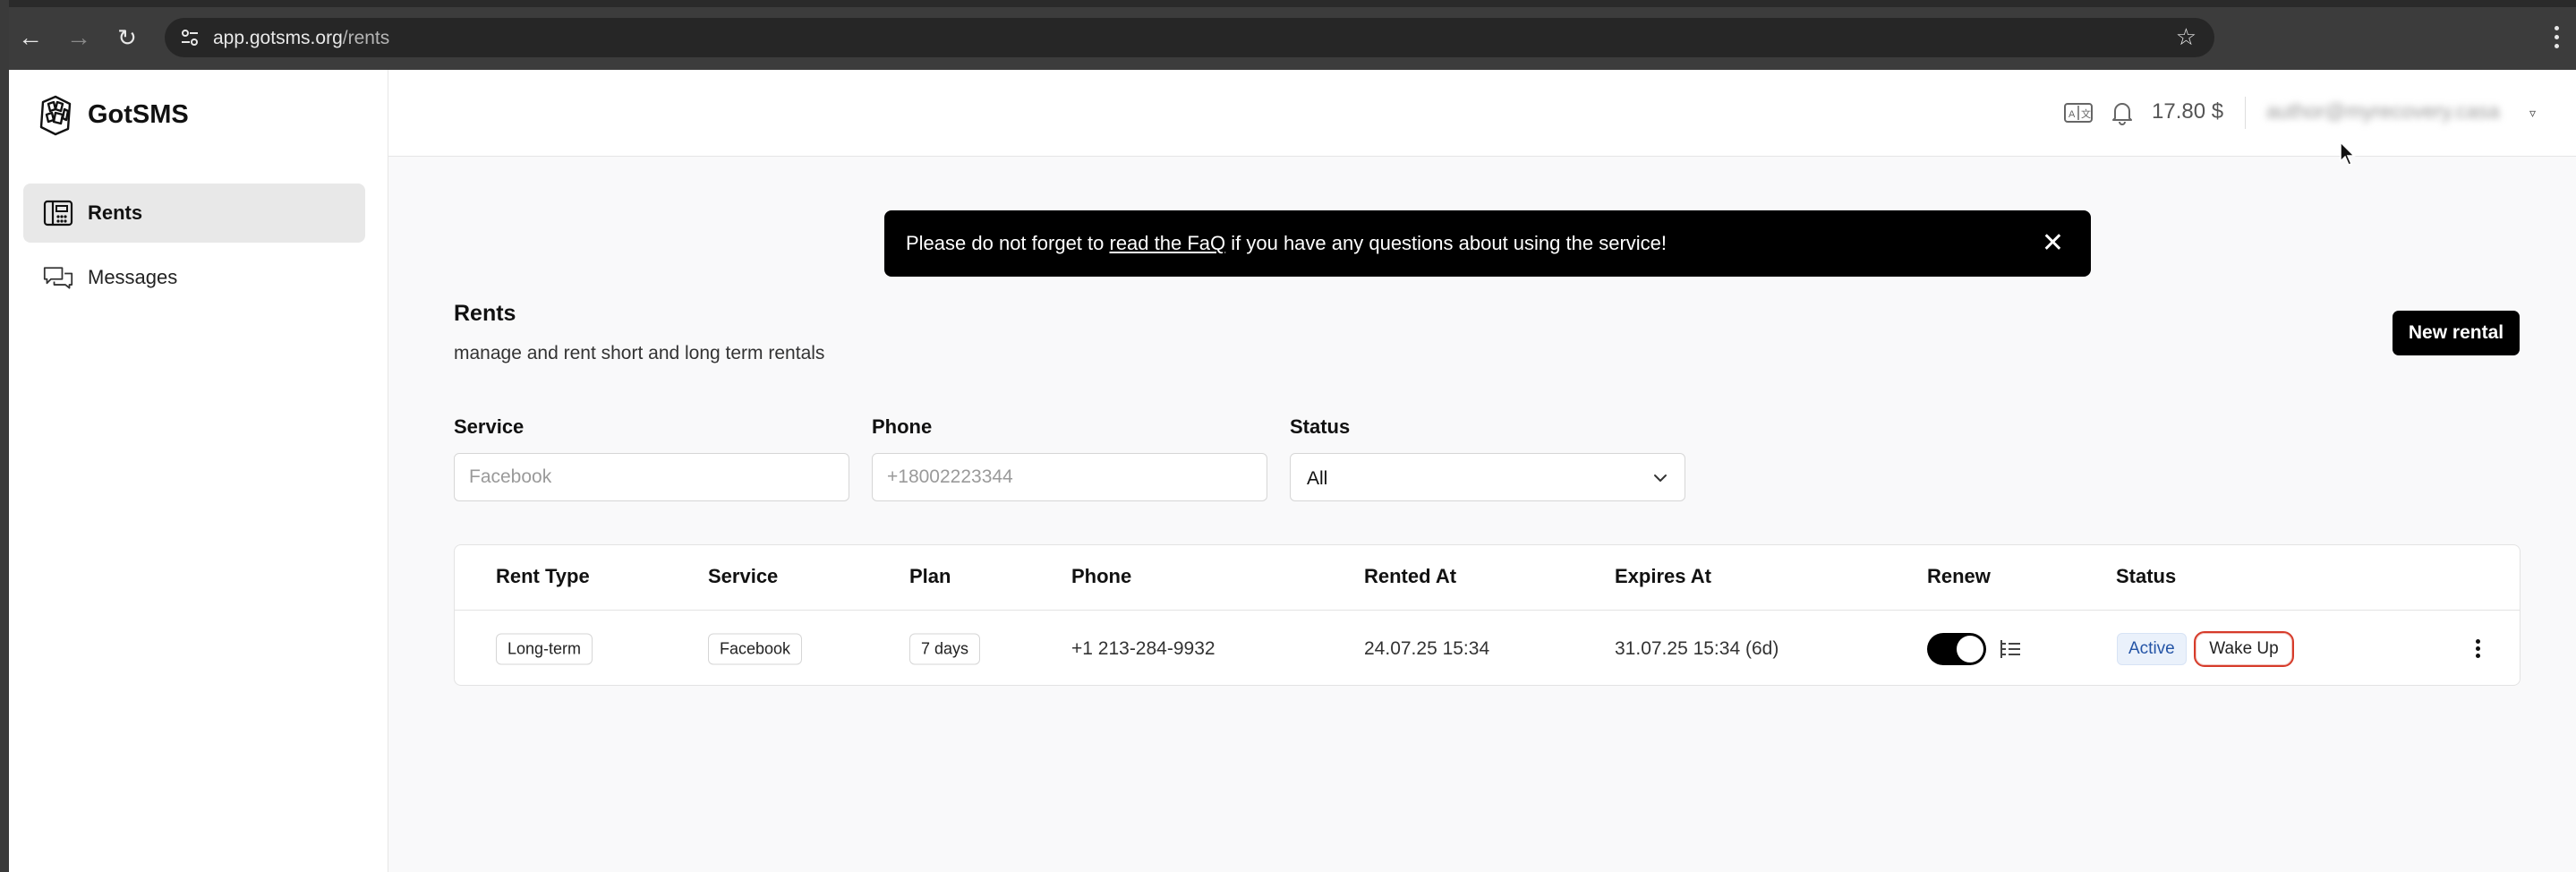 Image resolution: width=2576 pixels, height=872 pixels. I want to click on url-host: app.gotsms.org, so click(278, 38).